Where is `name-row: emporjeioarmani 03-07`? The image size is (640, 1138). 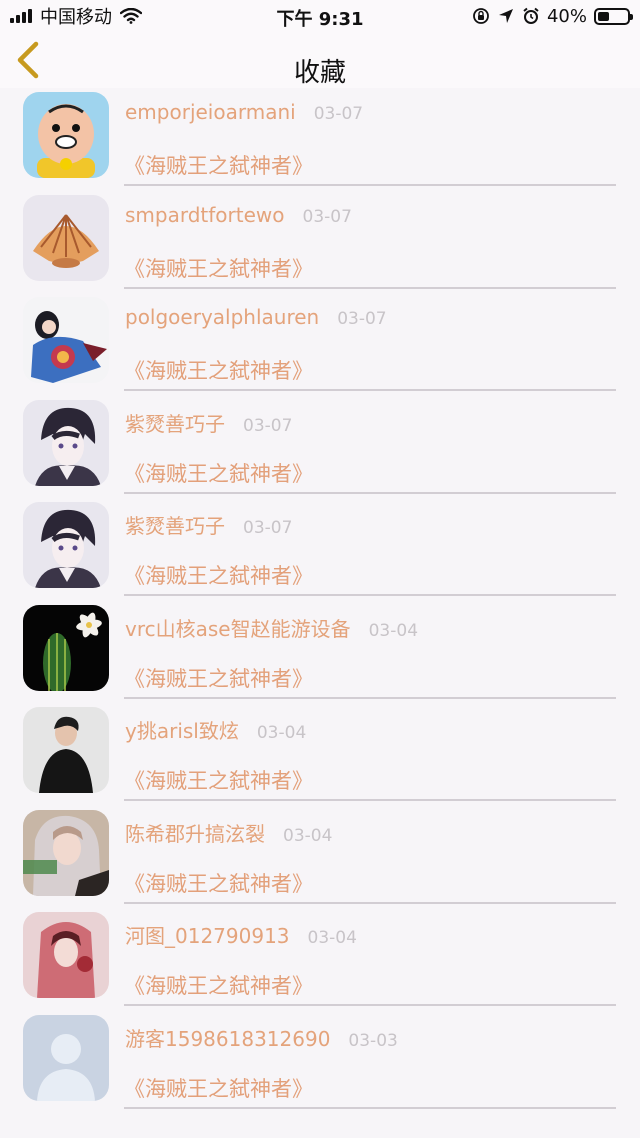
name-row: emporjeioarmani 03-07 is located at coordinates (244, 112).